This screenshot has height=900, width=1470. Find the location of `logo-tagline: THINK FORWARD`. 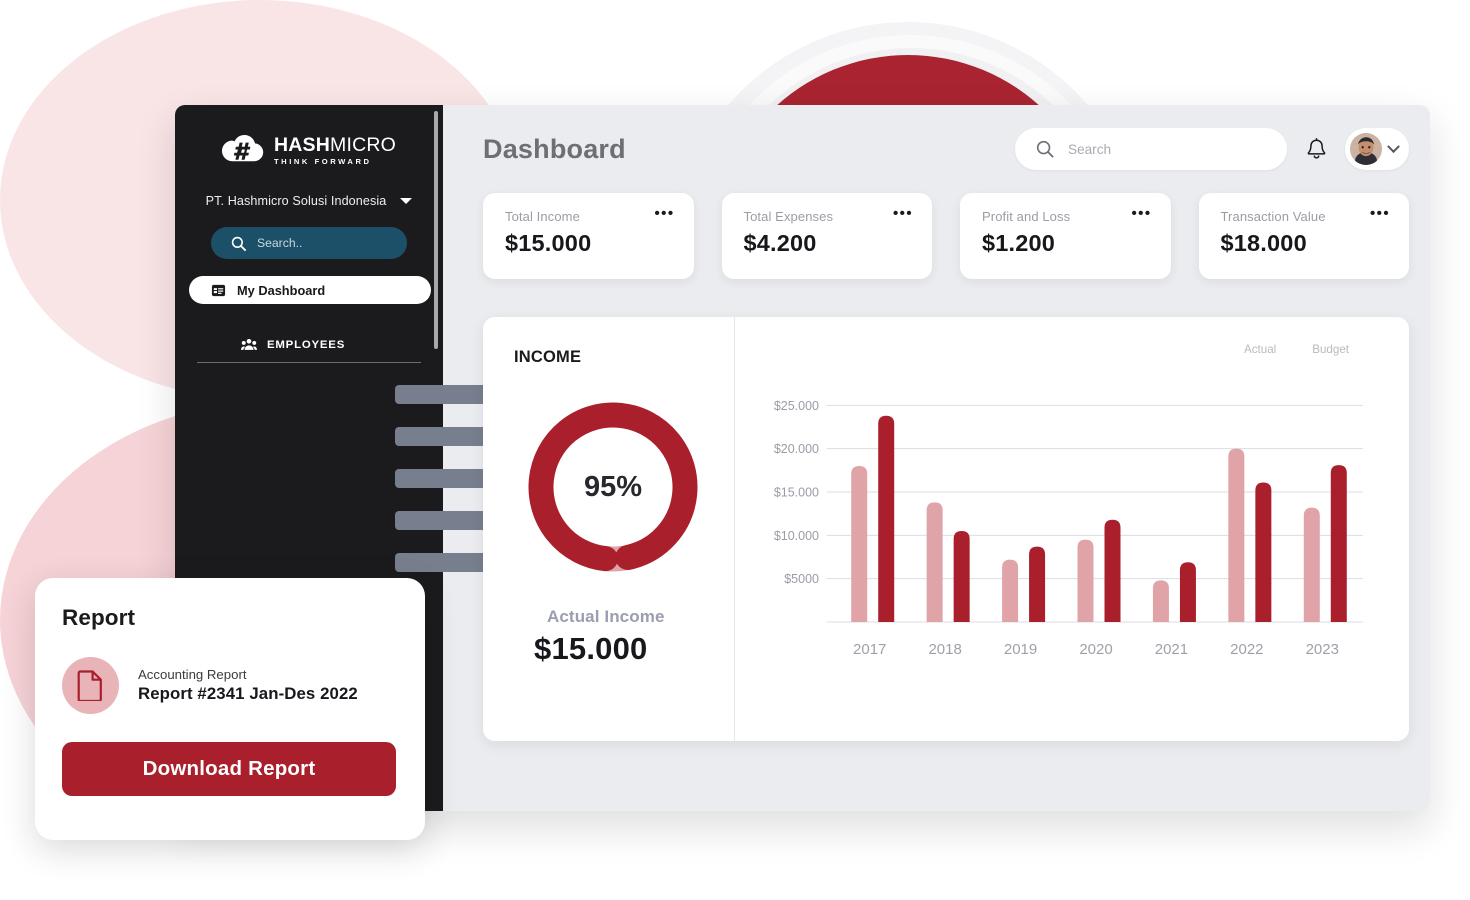

logo-tagline: THINK FORWARD is located at coordinates (322, 162).